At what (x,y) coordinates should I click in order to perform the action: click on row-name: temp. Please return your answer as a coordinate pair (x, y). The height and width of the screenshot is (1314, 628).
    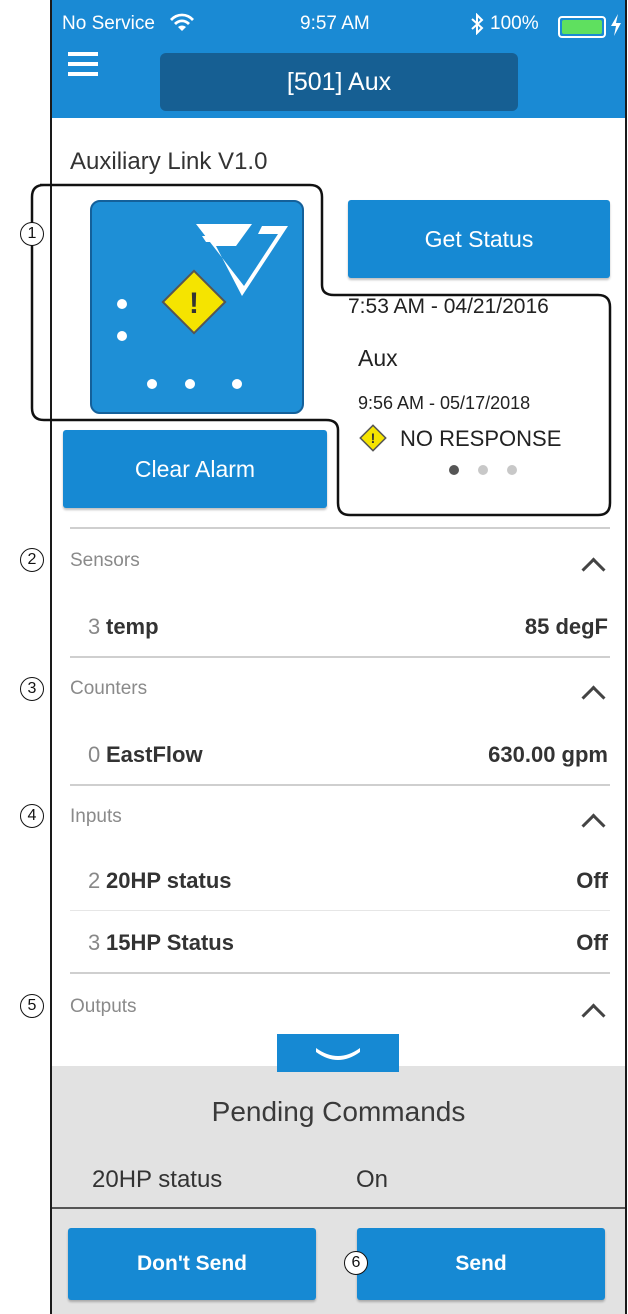
    Looking at the image, I should click on (132, 626).